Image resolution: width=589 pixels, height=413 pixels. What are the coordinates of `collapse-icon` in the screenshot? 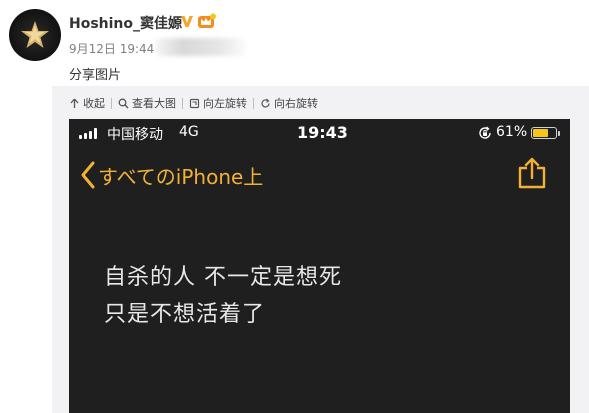 It's located at (74, 103).